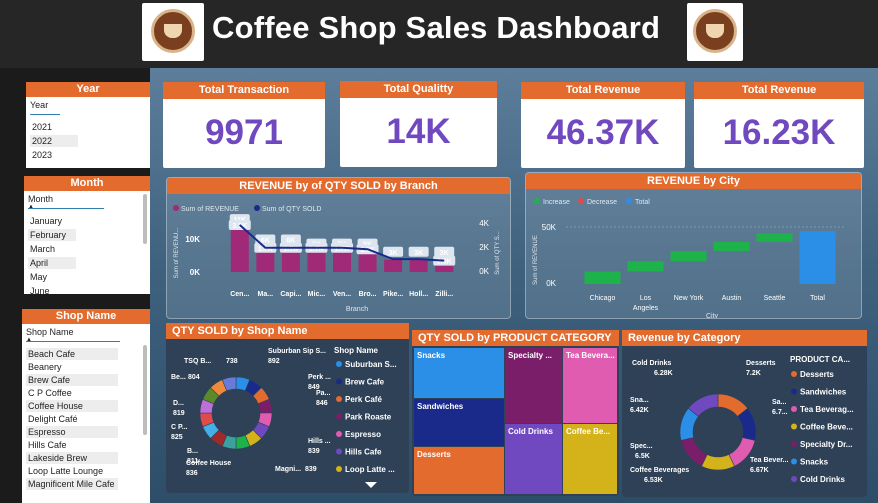 The image size is (878, 503). Describe the element at coordinates (484, 271) in the screenshot. I see `y2-tick-label: 0K` at that location.